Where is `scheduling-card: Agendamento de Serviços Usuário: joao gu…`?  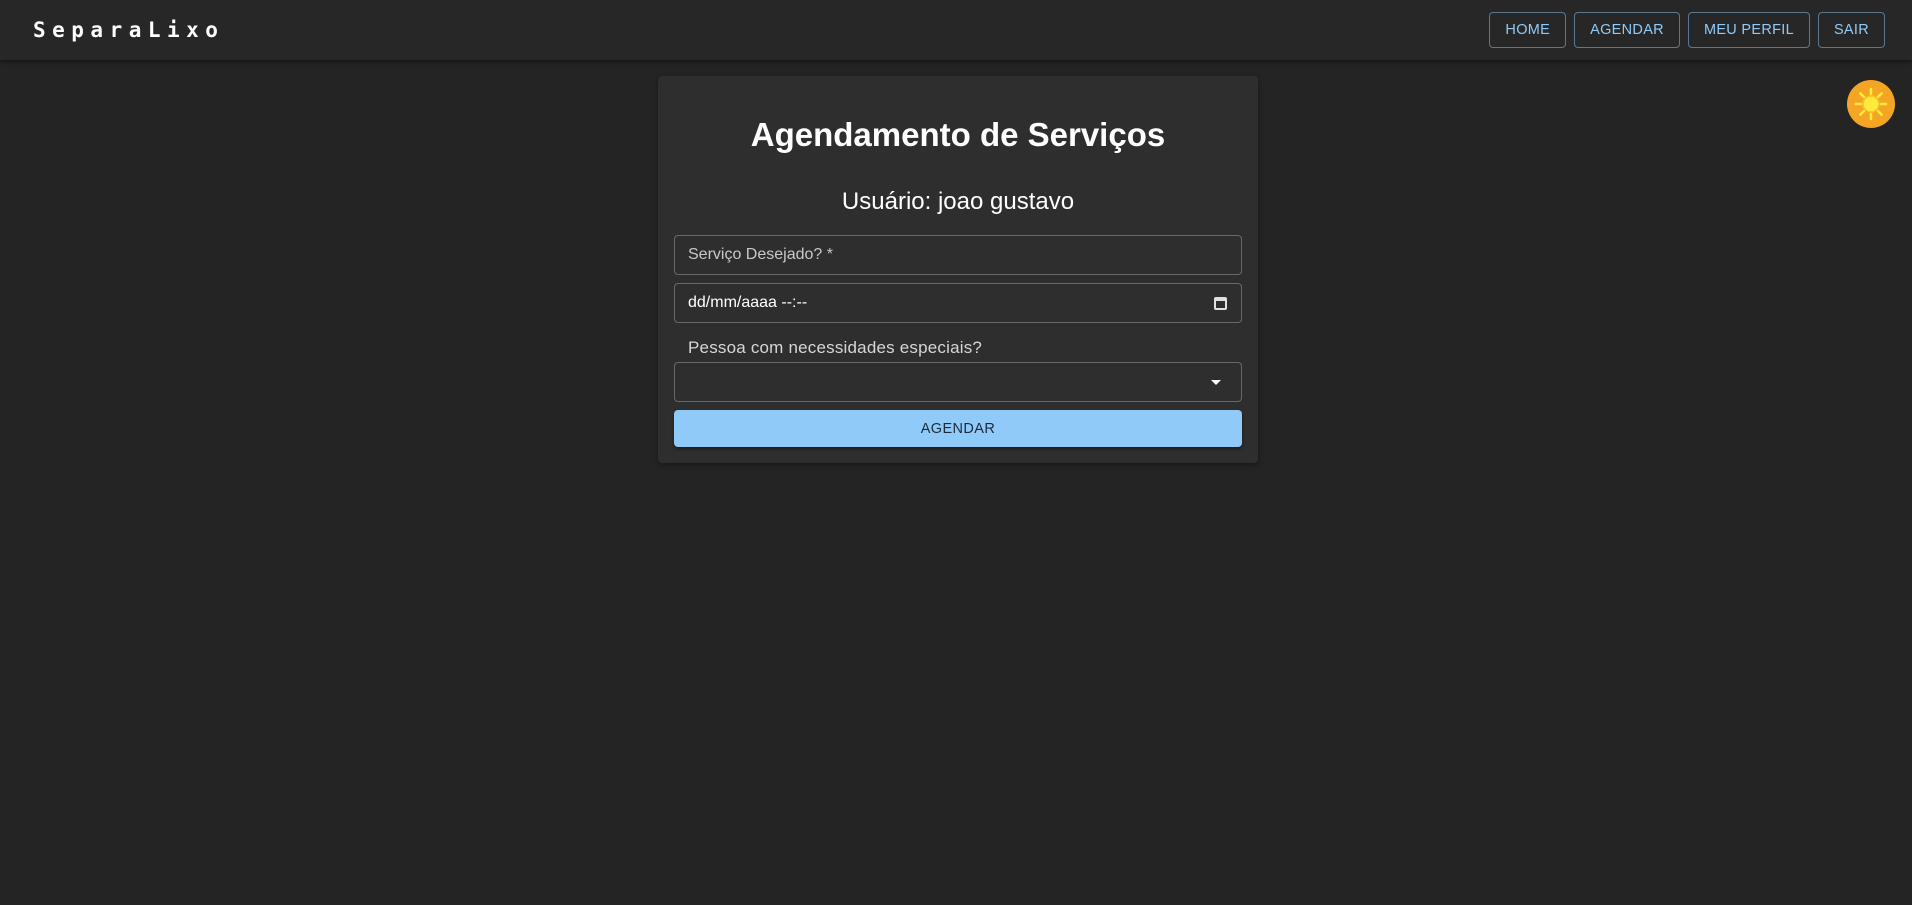
scheduling-card: Agendamento de Serviços Usuário: joao gu… is located at coordinates (958, 269).